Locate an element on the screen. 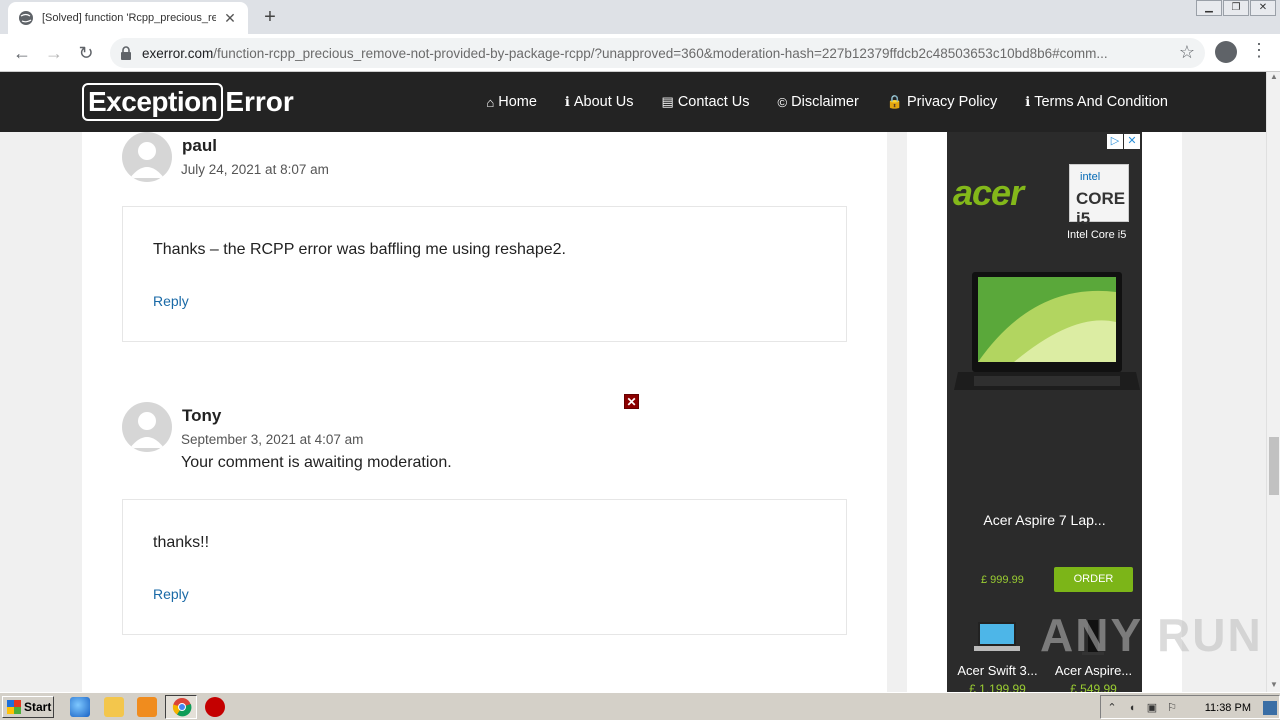 The width and height of the screenshot is (1280, 720). nav-contact-label: Contact Us is located at coordinates (713, 102).